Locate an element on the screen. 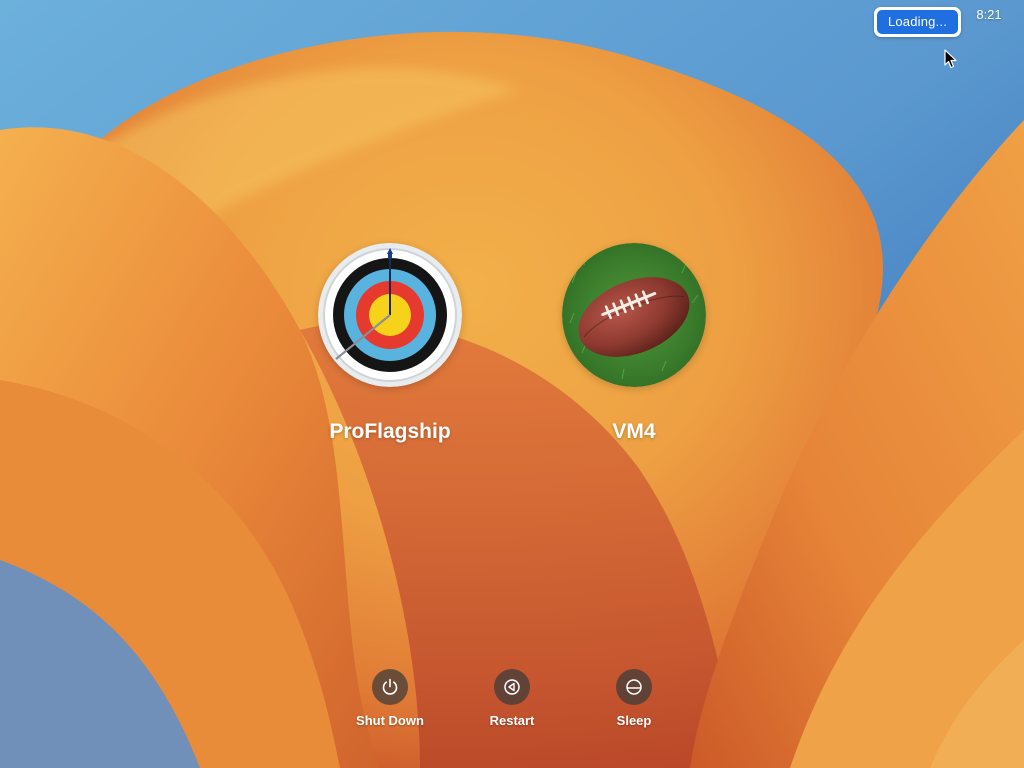  mouse-cursor-icon is located at coordinates (950, 59).